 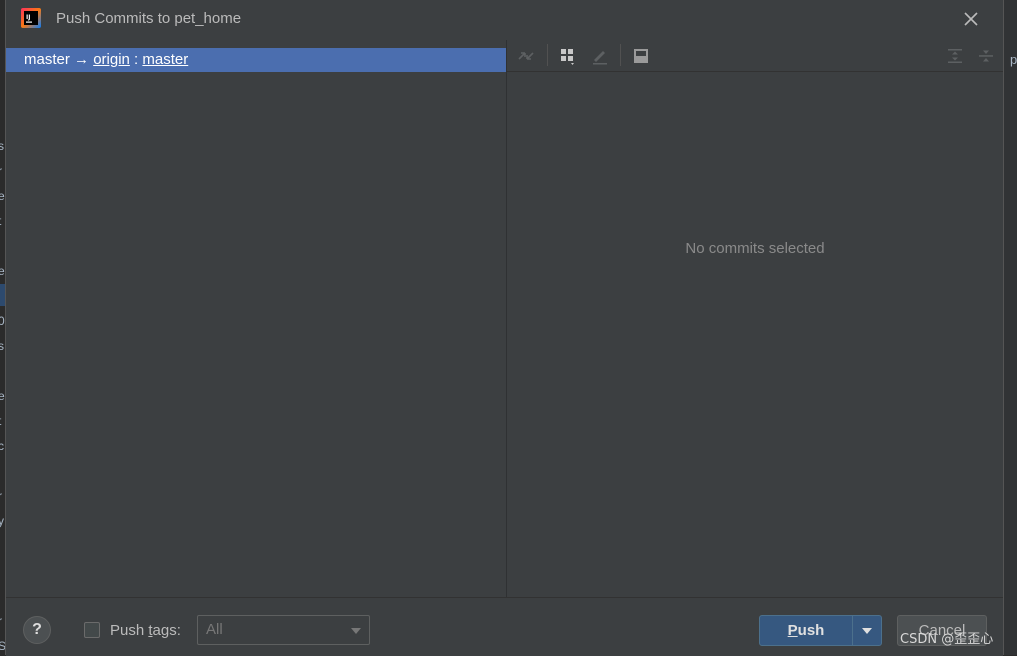 What do you see at coordinates (811, 630) in the screenshot?
I see `push-label-rest: ush` at bounding box center [811, 630].